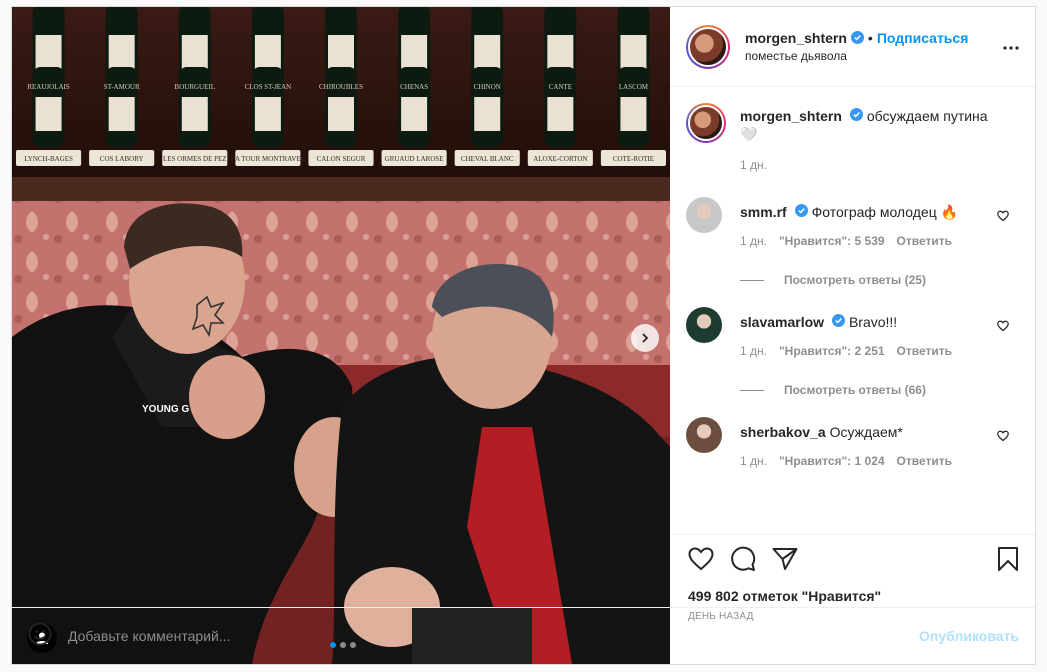 The width and height of the screenshot is (1047, 672). What do you see at coordinates (706, 123) in the screenshot?
I see `caption-author-avatar` at bounding box center [706, 123].